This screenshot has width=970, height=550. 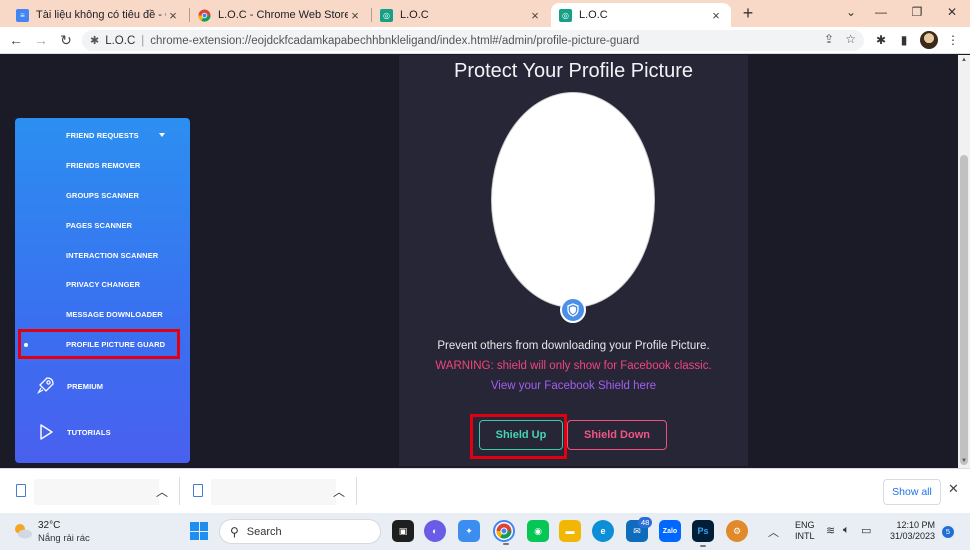 What do you see at coordinates (912, 492) in the screenshot?
I see `show-all-button: Show all` at bounding box center [912, 492].